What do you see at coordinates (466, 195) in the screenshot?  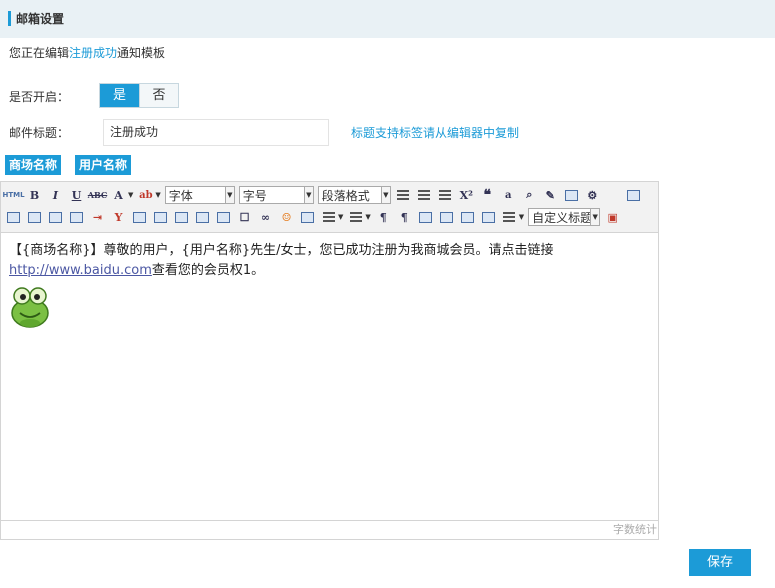 I see `superscript-icon: X²` at bounding box center [466, 195].